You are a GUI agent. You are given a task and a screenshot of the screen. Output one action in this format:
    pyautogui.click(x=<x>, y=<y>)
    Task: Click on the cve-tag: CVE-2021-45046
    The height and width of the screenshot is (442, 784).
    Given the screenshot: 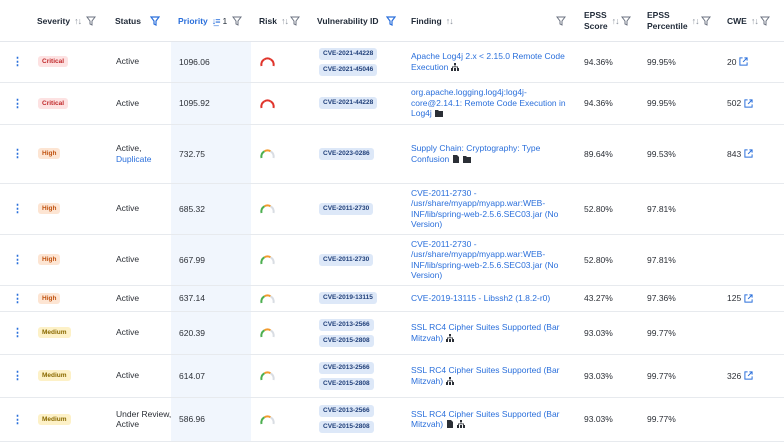 What is the action you would take?
    pyautogui.click(x=348, y=69)
    